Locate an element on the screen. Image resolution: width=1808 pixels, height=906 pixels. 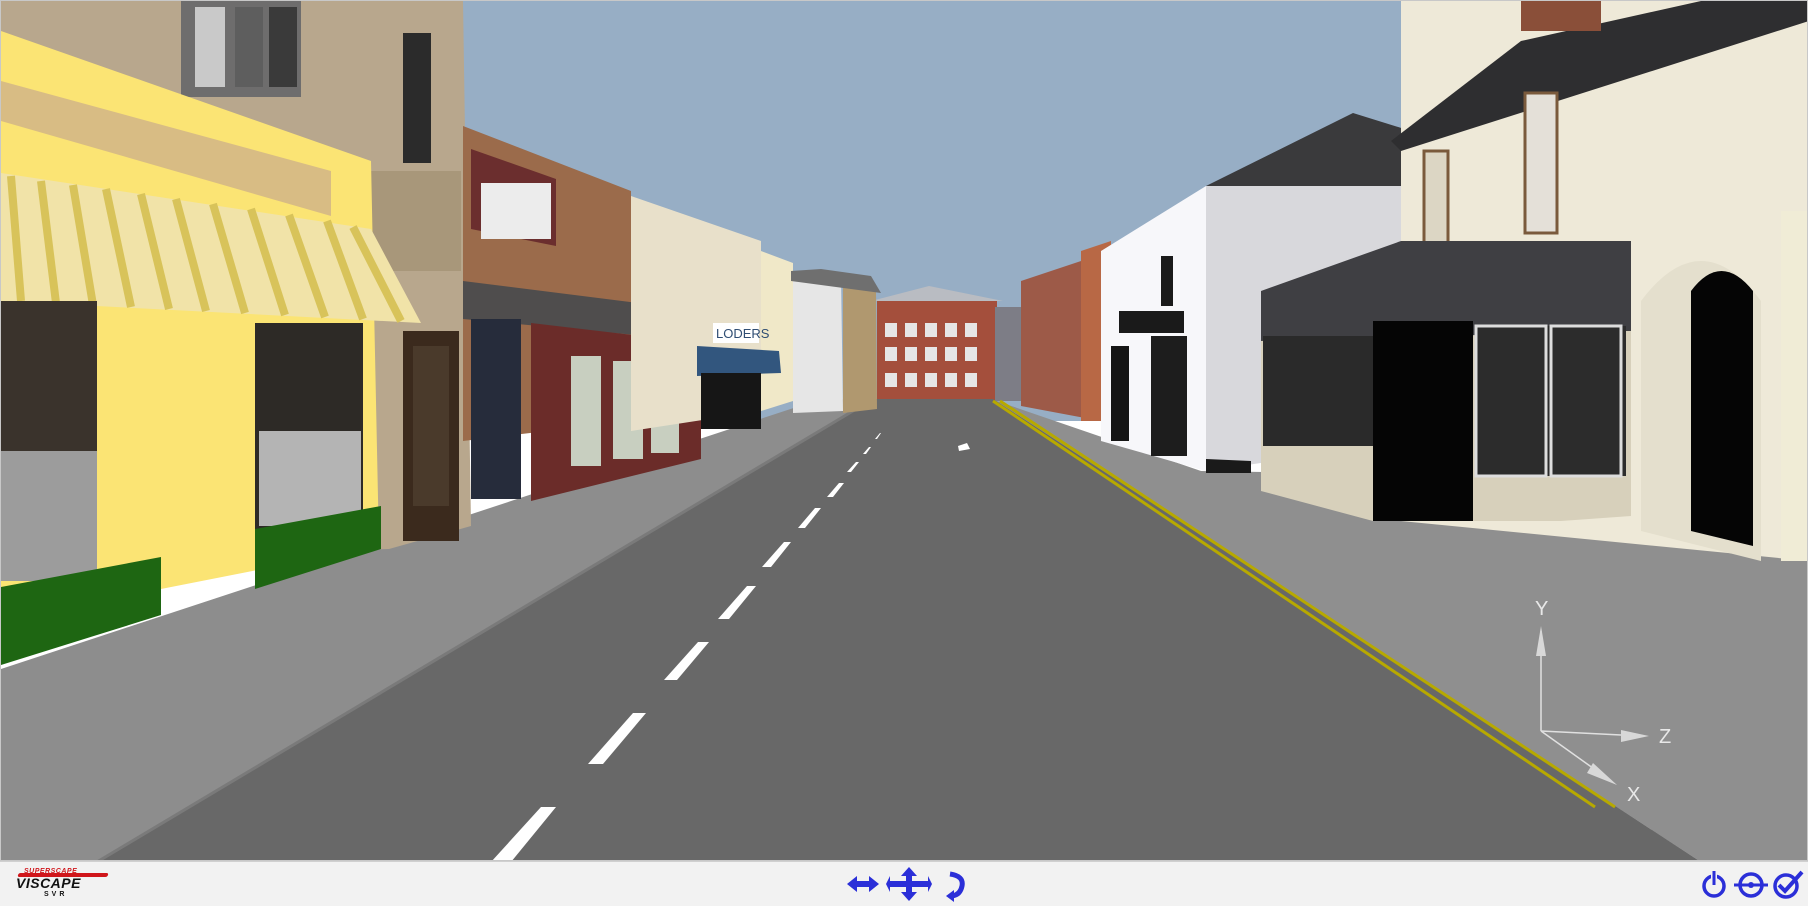
pan-arrows-icon is located at coordinates (863, 884).